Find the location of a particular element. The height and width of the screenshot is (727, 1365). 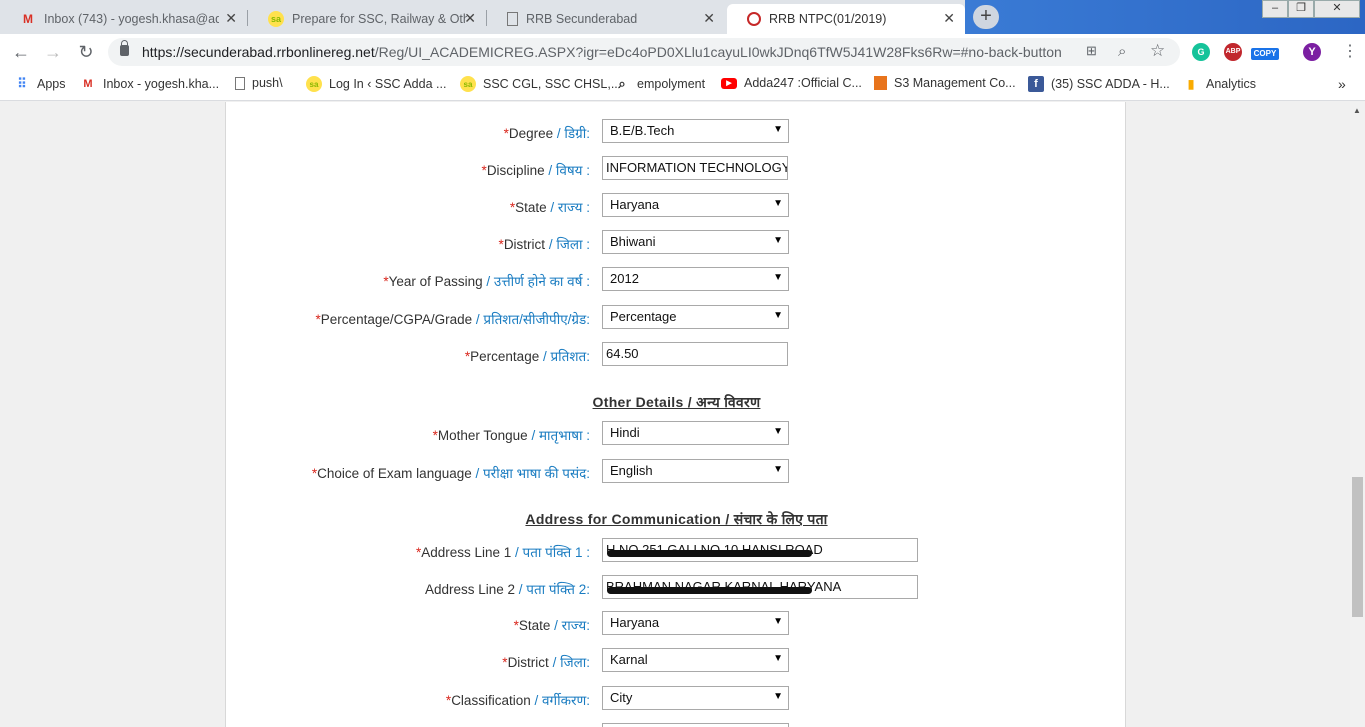

field-label-hindi: / राज्य : is located at coordinates (570, 207).